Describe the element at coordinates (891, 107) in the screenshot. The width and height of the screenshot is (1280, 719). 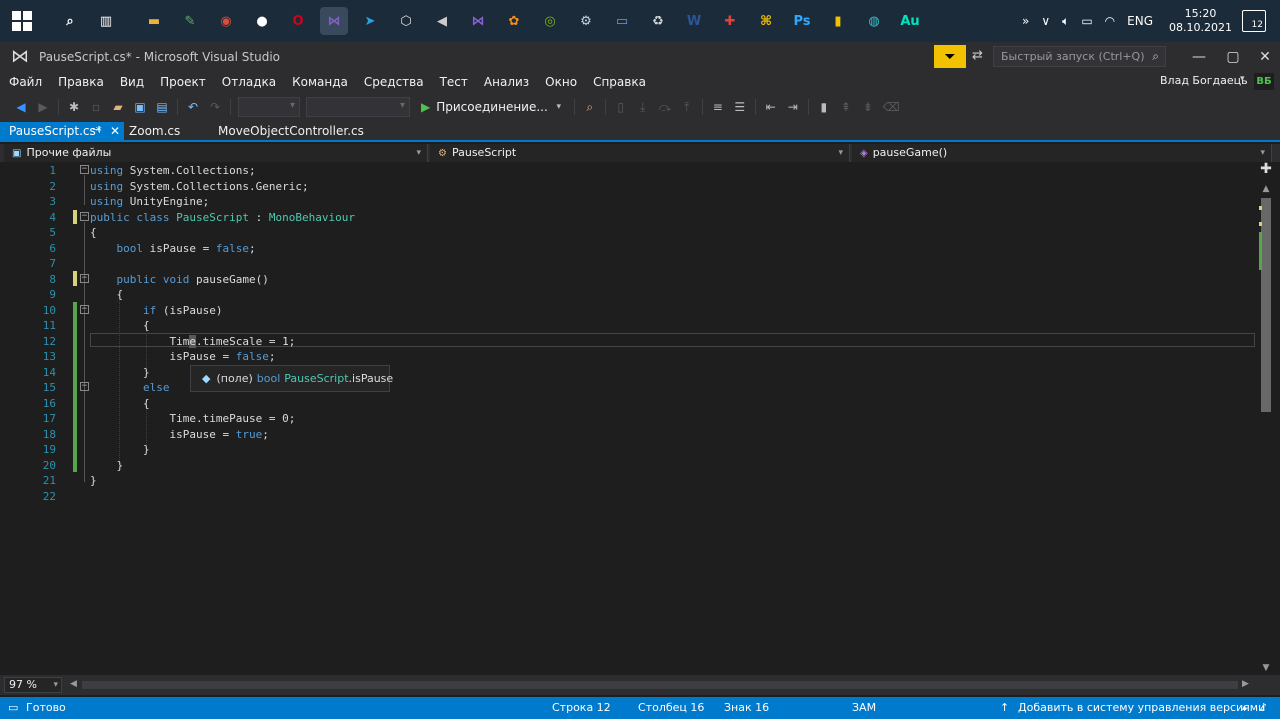
I see `clear-bookmarks-icon: ⌫` at that location.